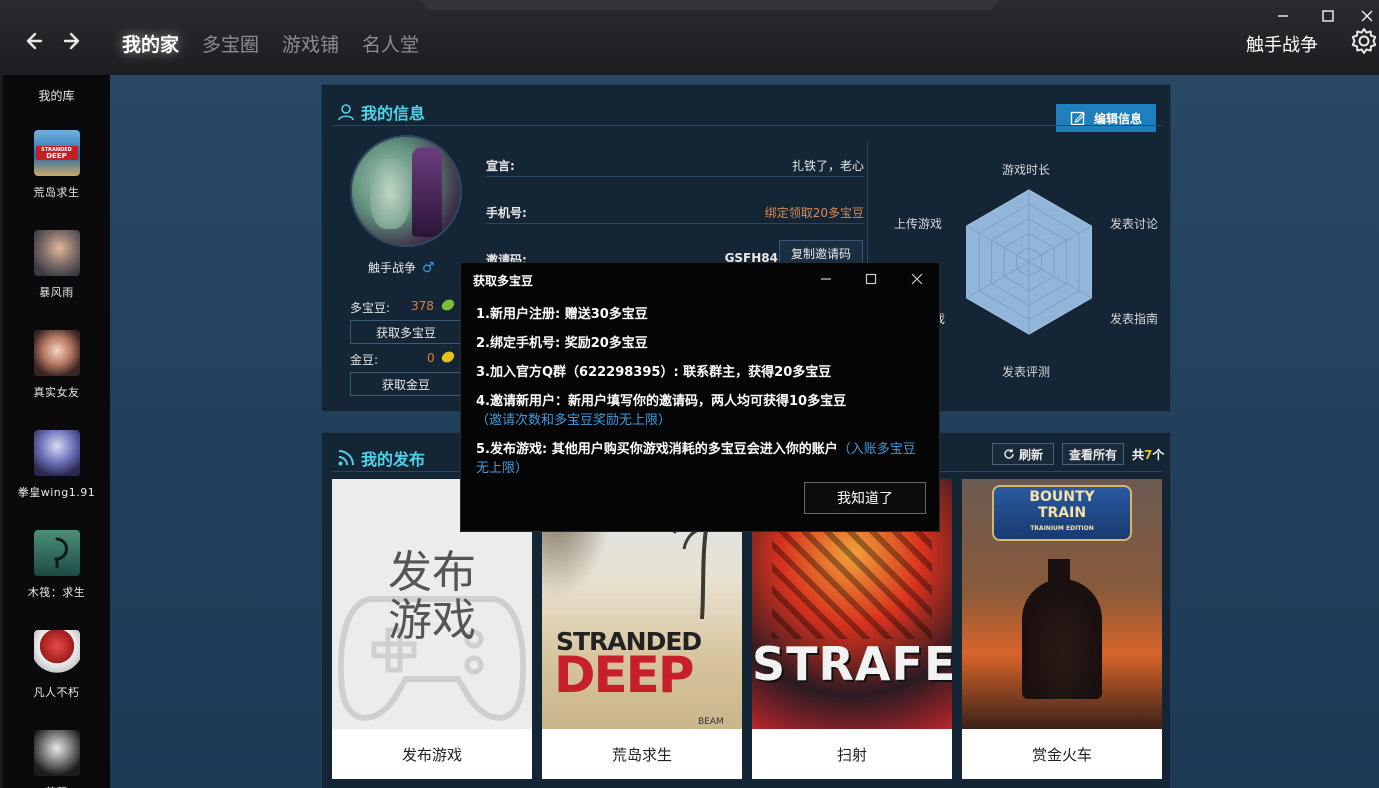 The height and width of the screenshot is (788, 1379). What do you see at coordinates (503, 281) in the screenshot?
I see `dialog-title: 获取多宝豆` at bounding box center [503, 281].